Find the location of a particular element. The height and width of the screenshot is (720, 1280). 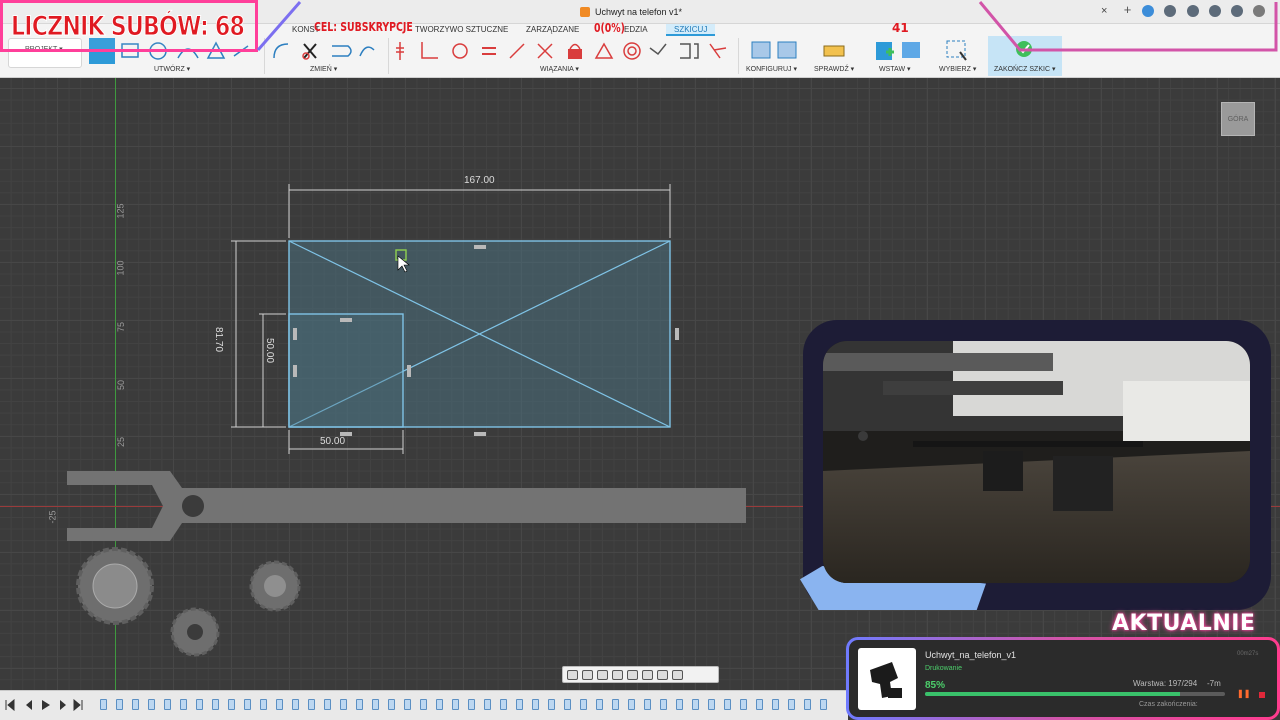

dimension-inner-height-value: 50.00 is located at coordinates (269, 350).